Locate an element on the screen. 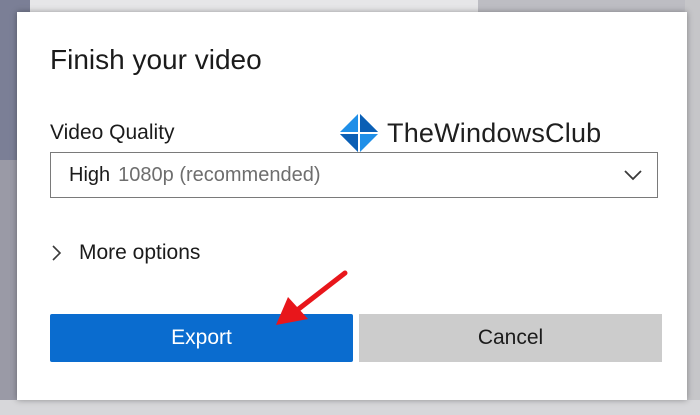 The image size is (700, 415). more-options-toggle: More options is located at coordinates (125, 253).